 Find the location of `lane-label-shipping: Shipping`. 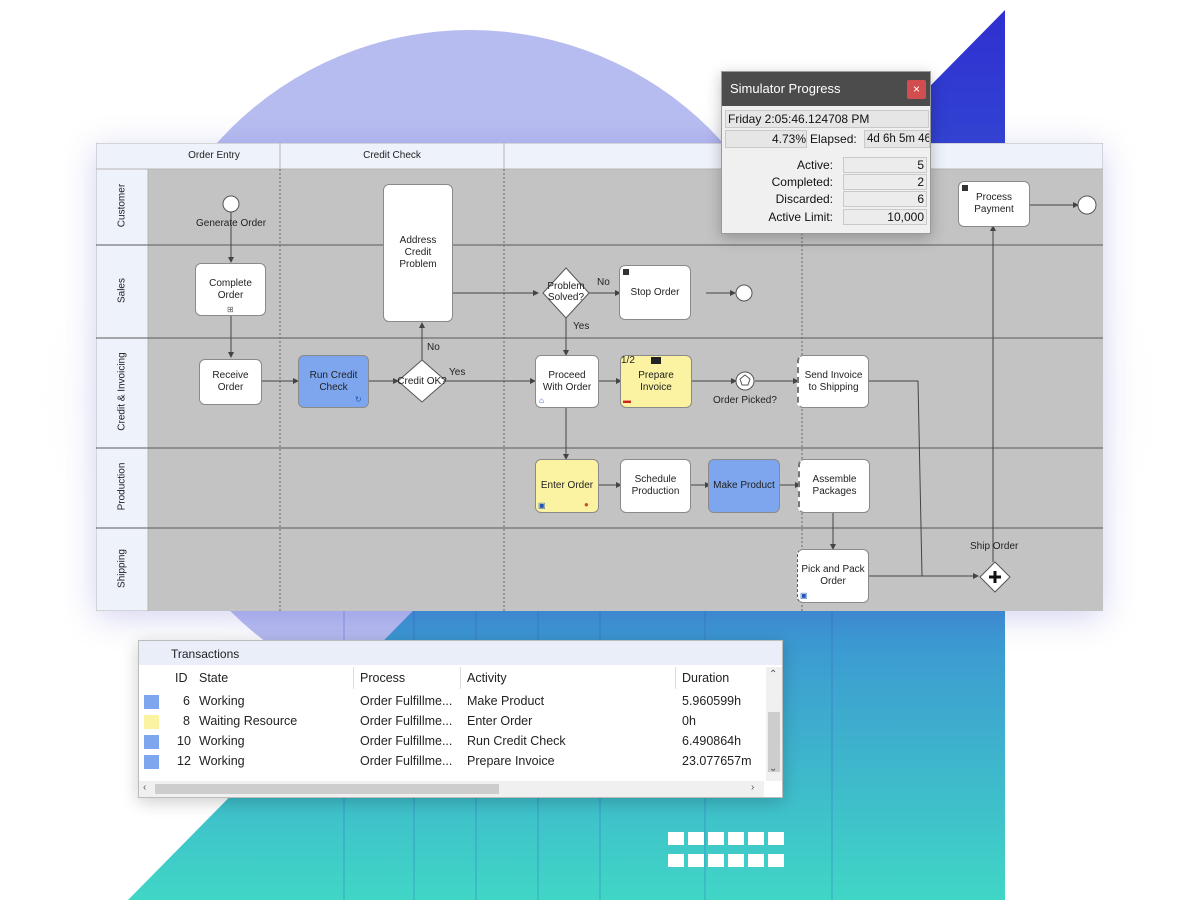

lane-label-shipping: Shipping is located at coordinates (122, 568).